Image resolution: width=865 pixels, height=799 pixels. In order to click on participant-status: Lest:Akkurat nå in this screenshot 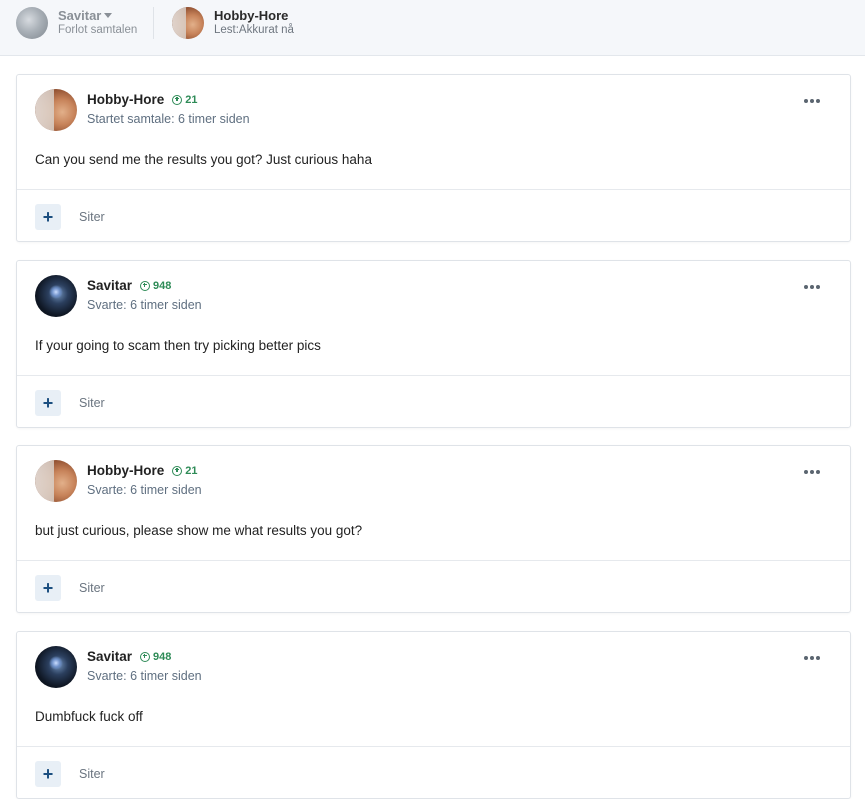, I will do `click(254, 30)`.